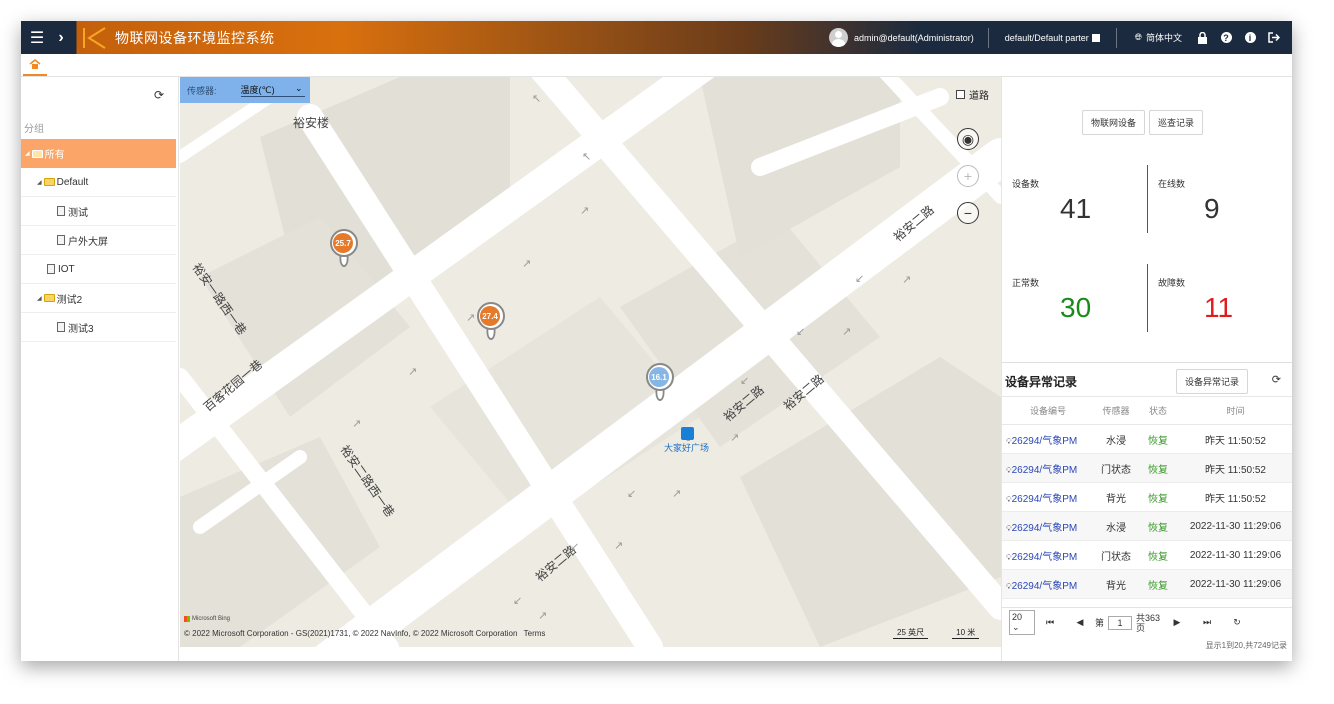 The height and width of the screenshot is (704, 1334). Describe the element at coordinates (936, 633) in the screenshot. I see `map-scale-bar: 25 英尺 10 米` at that location.